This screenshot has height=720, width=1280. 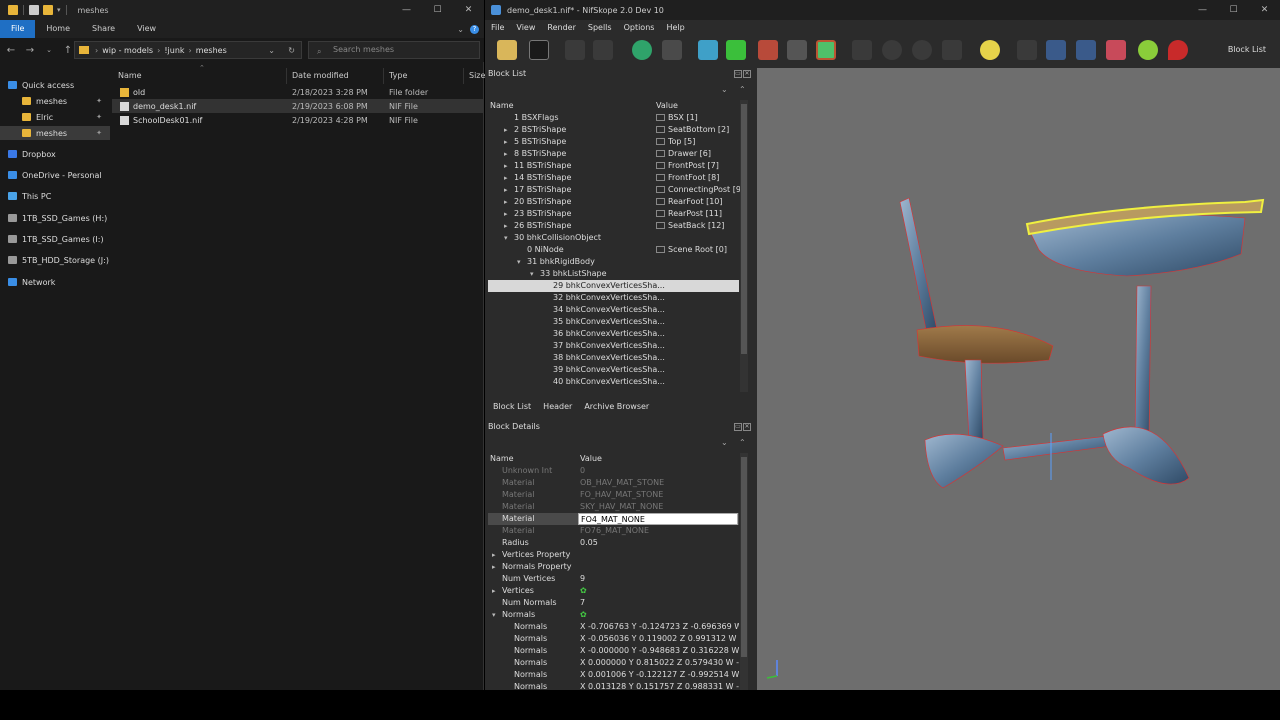 I want to click on address-bar: › wip - models › !junk › meshes ⌄ ↻, so click(x=188, y=50).